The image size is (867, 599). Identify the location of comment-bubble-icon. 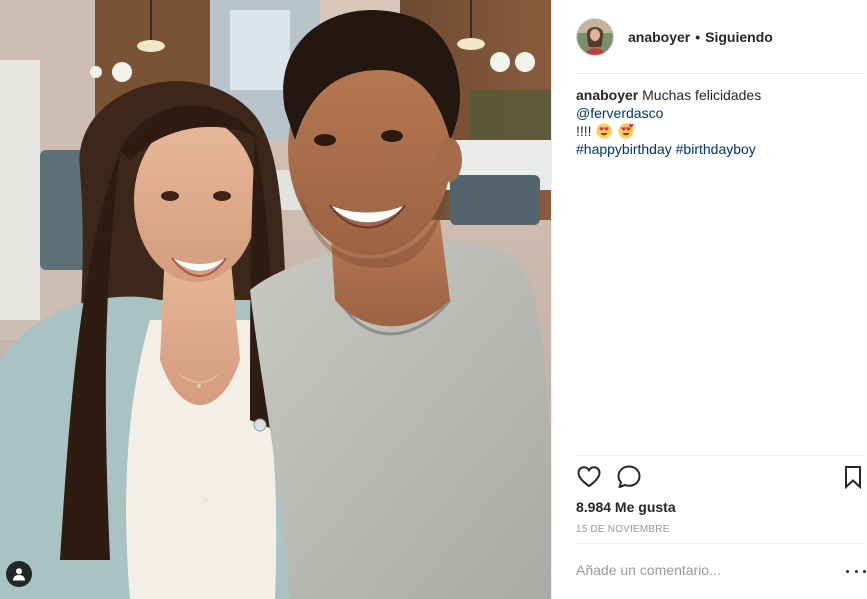
(629, 477).